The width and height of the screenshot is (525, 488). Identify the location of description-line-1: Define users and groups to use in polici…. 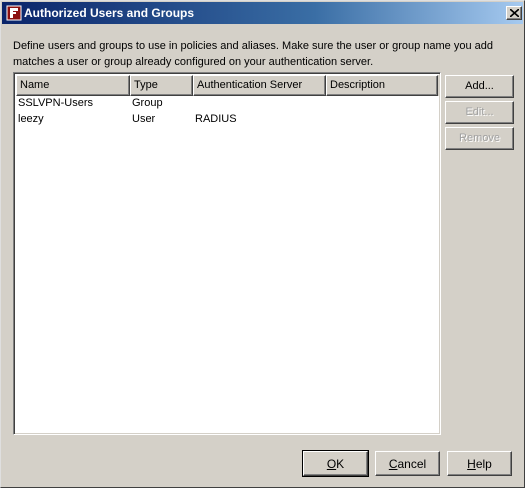
(253, 46).